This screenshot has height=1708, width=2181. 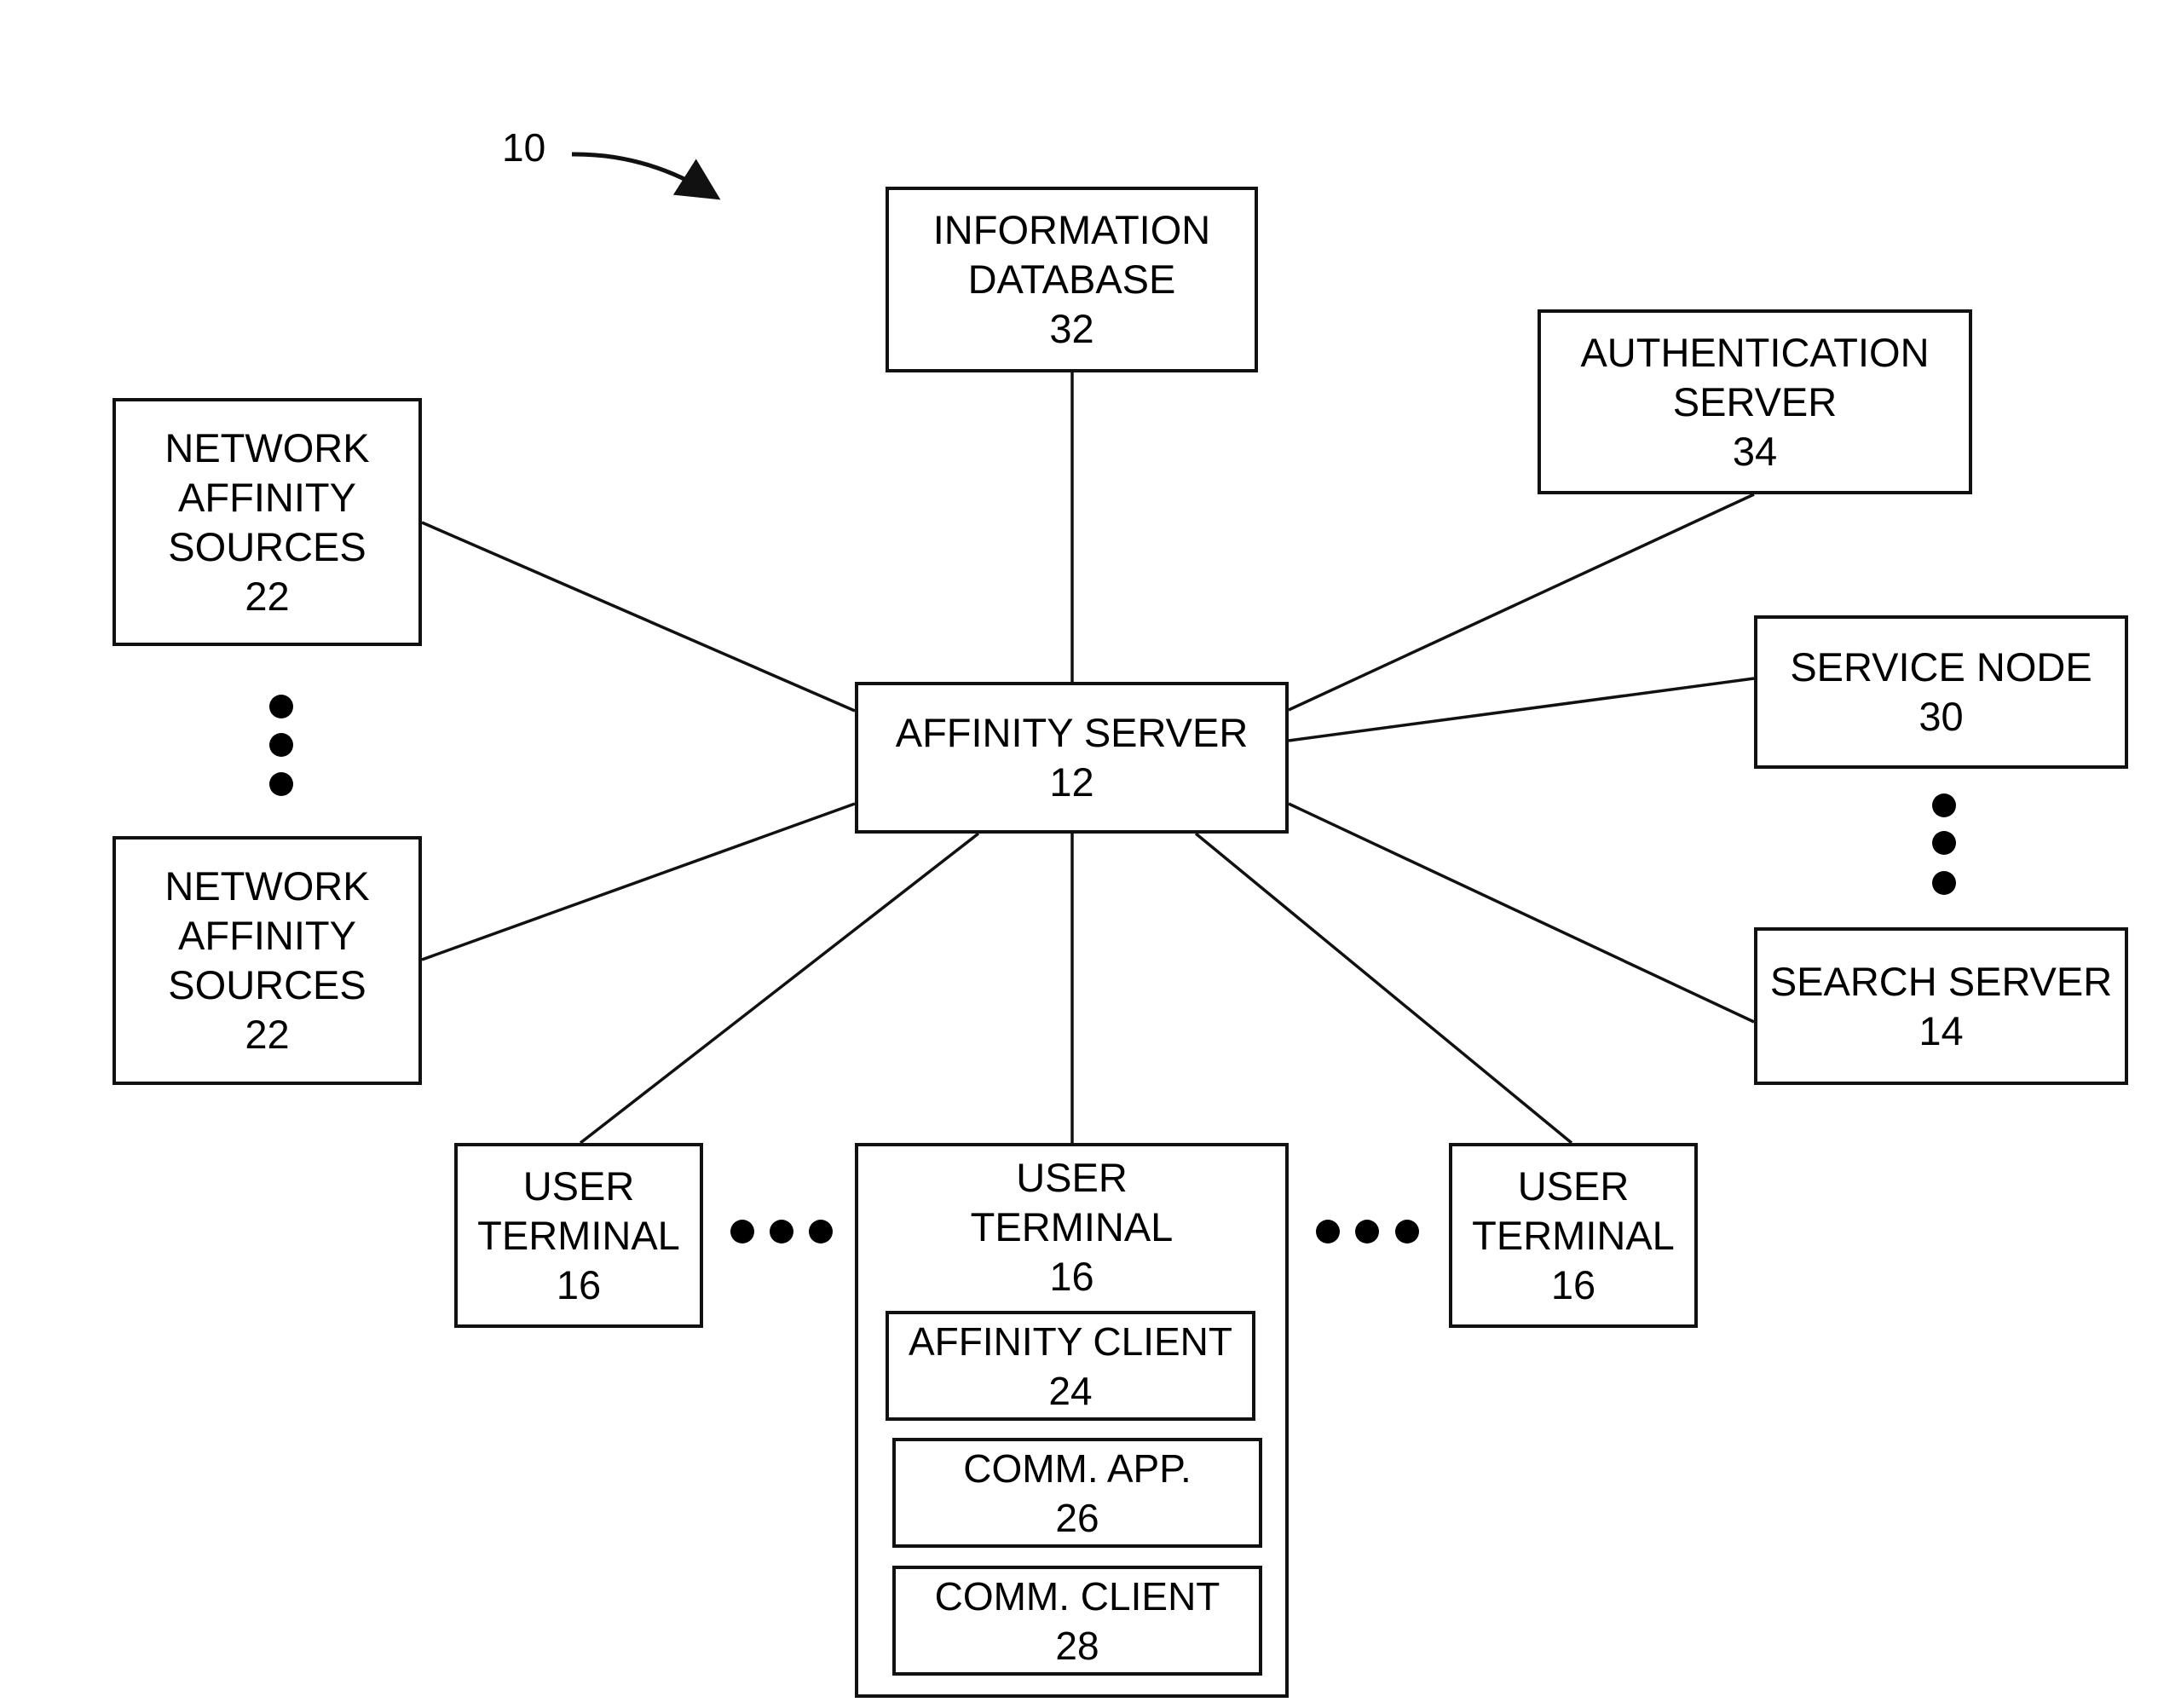 What do you see at coordinates (1941, 1006) in the screenshot?
I see `search-server-node: SEARCH SERVER 14` at bounding box center [1941, 1006].